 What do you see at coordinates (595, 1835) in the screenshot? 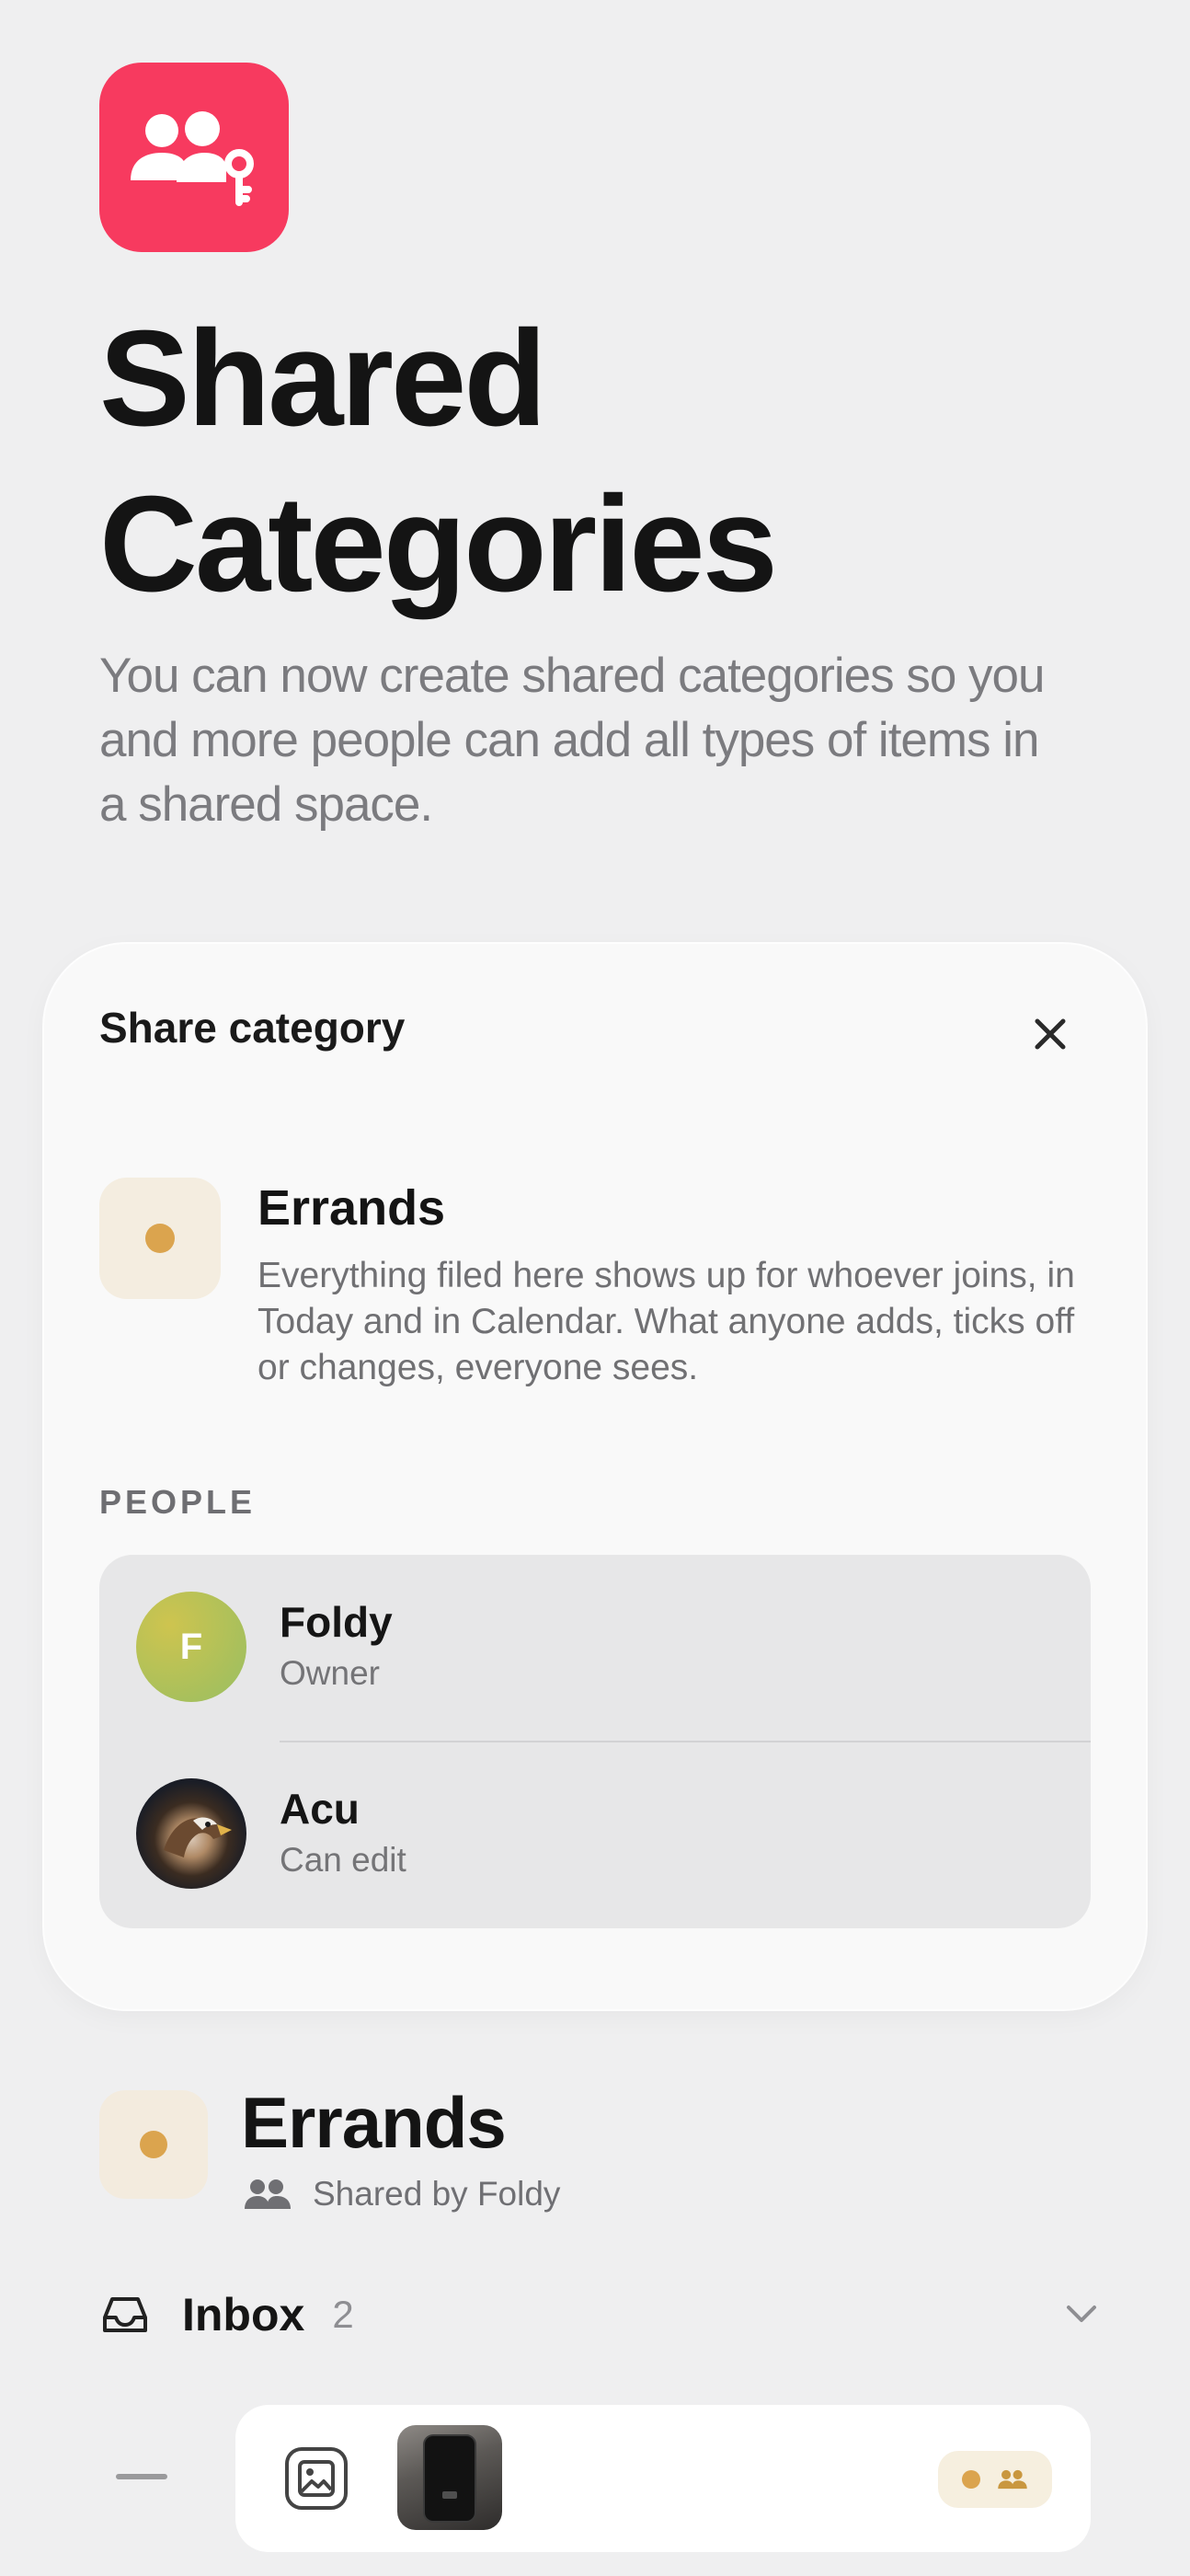
I see `person-row-acu: Acu Can edit` at bounding box center [595, 1835].